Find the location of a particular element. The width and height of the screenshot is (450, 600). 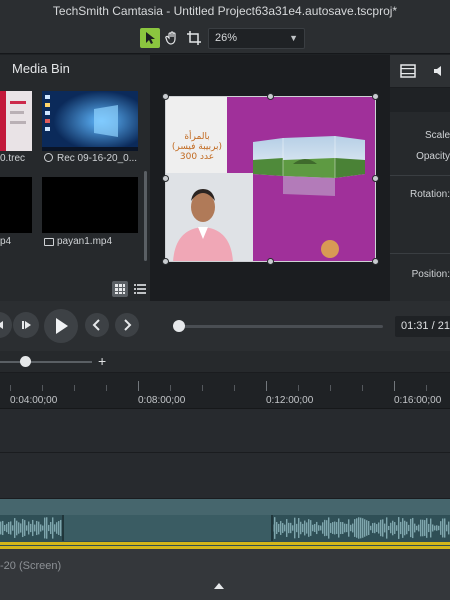

step-forward-icon is located at coordinates (26, 325).